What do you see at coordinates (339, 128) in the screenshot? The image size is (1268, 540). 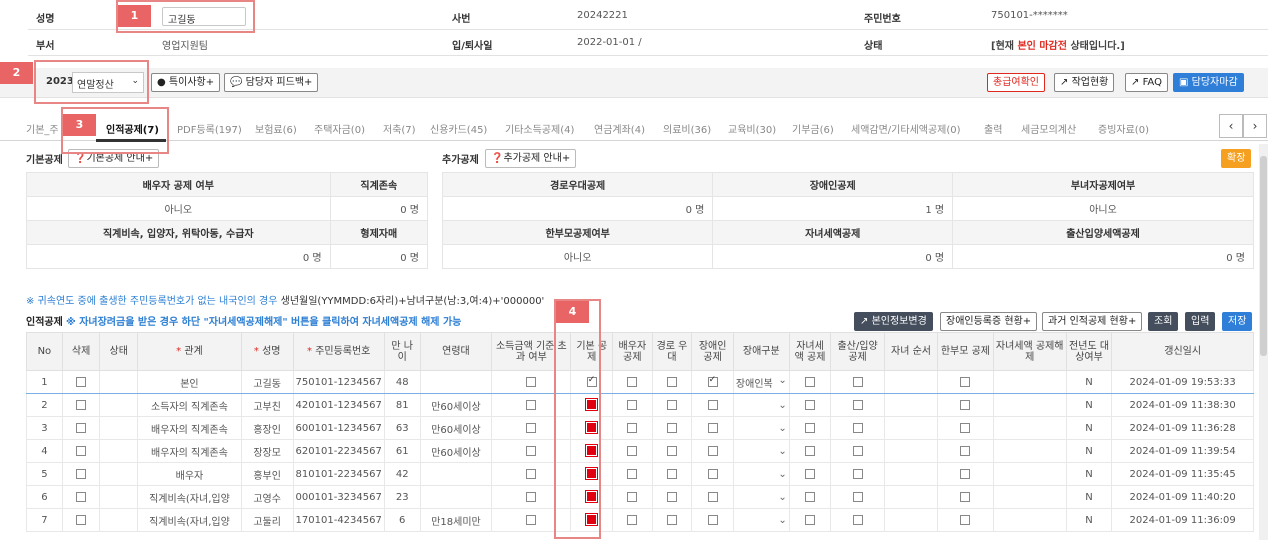 I see `tab-4: 주택자금(0)` at bounding box center [339, 128].